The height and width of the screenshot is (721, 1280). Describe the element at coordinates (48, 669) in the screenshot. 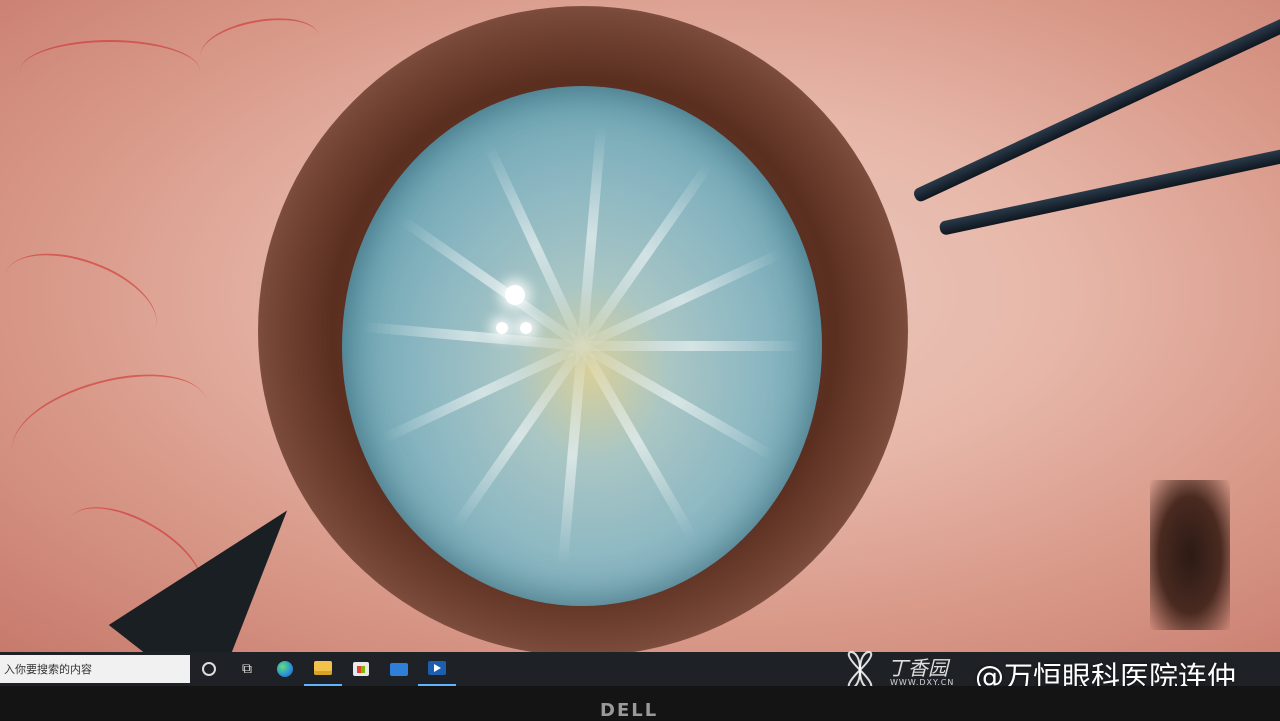

I see `search-text: 入你要搜索的内容` at that location.